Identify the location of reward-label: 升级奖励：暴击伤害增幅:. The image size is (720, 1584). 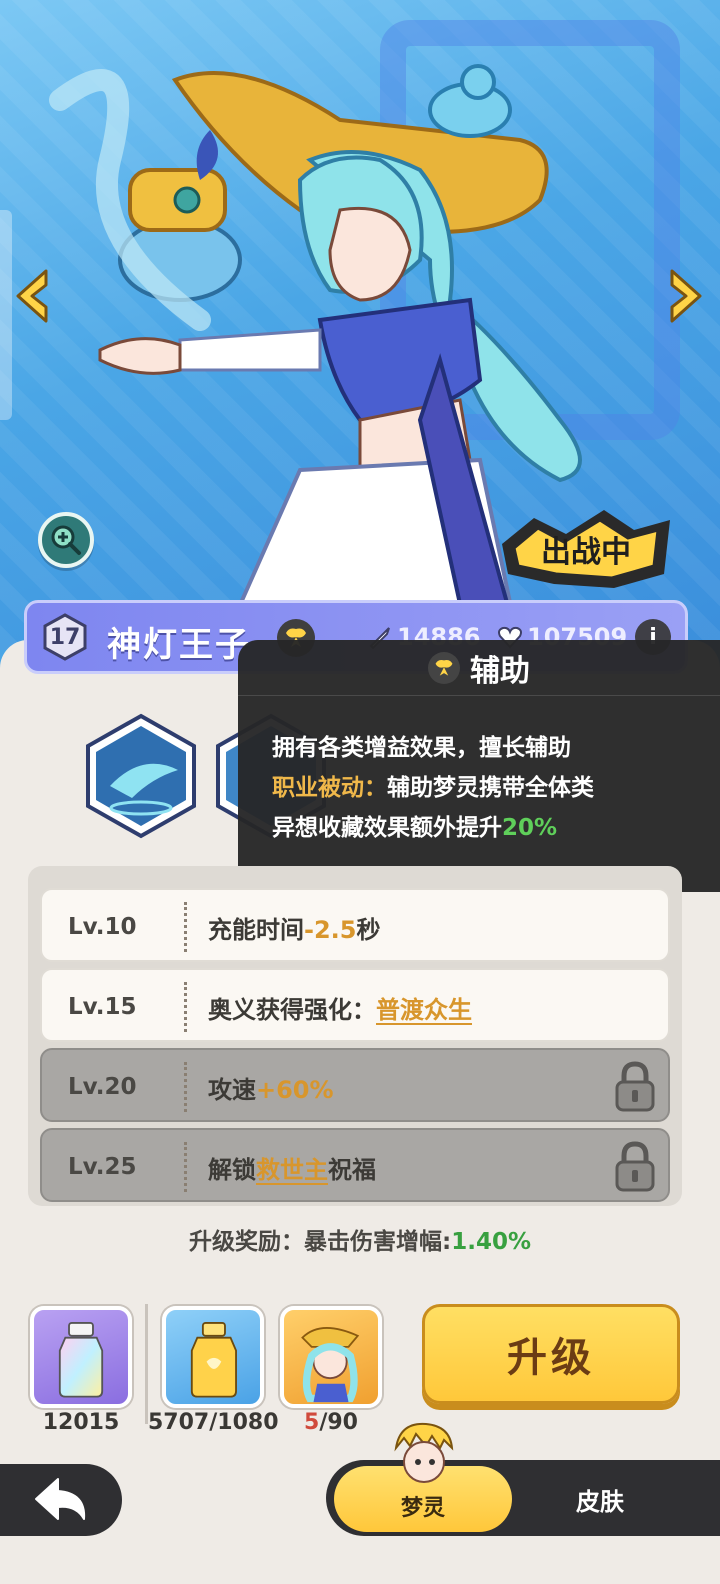
(320, 1242).